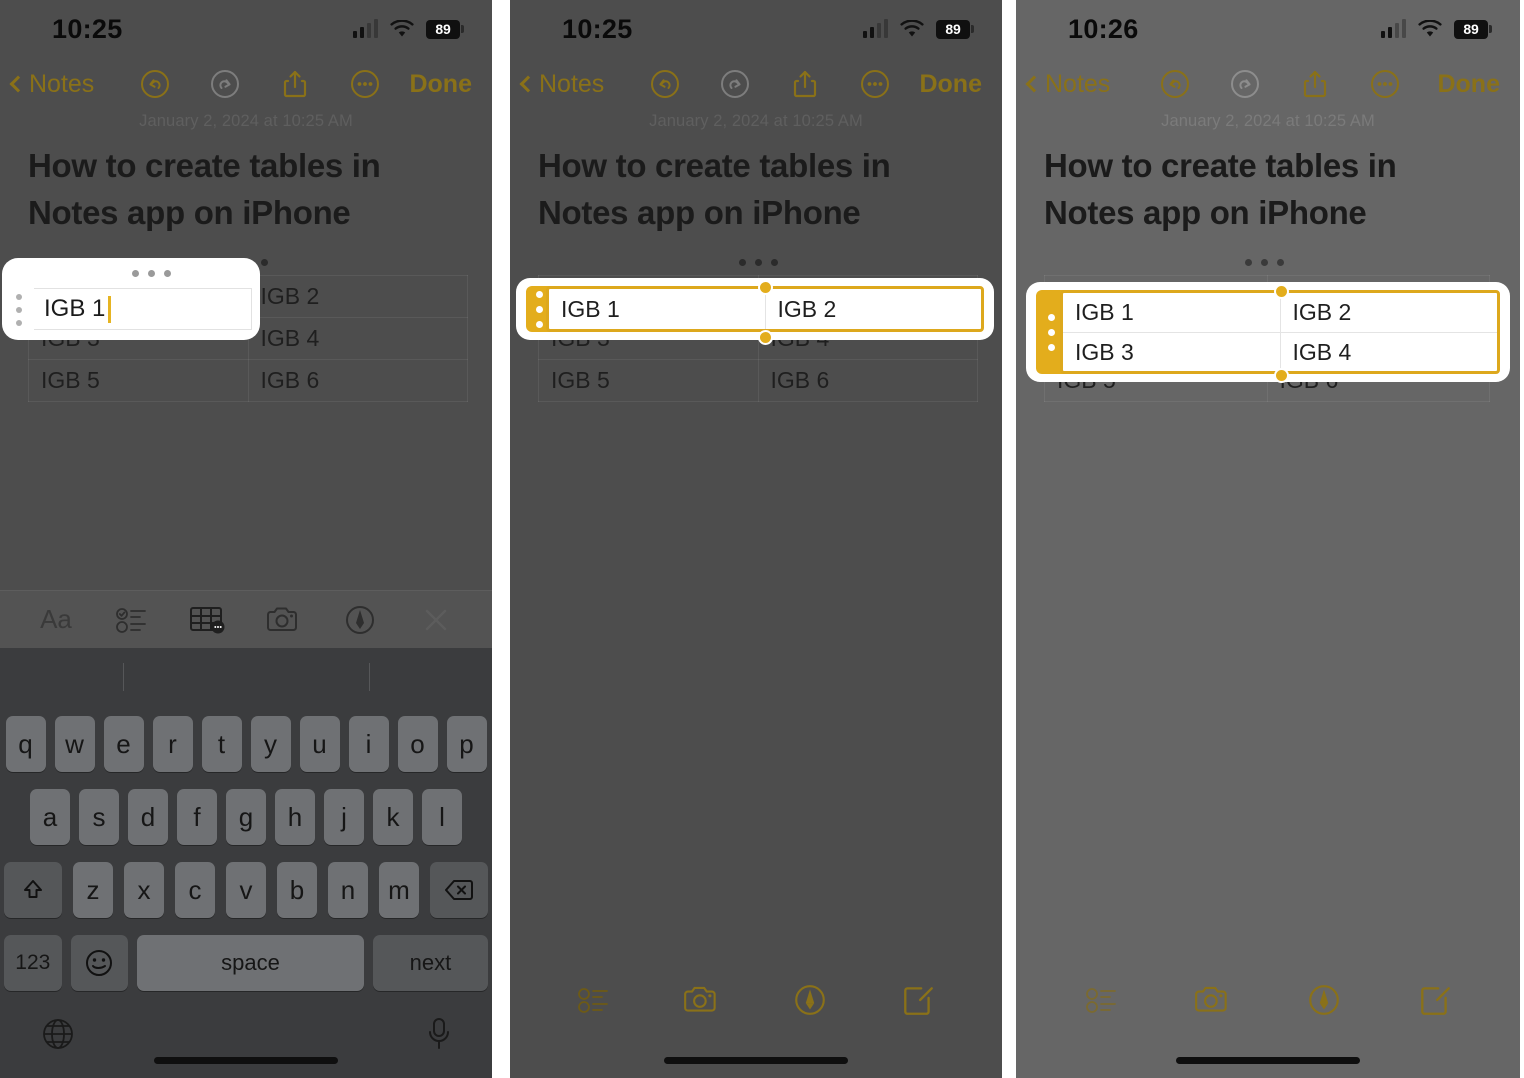  I want to click on keyboard-row-4: 123 space next, so click(246, 963).